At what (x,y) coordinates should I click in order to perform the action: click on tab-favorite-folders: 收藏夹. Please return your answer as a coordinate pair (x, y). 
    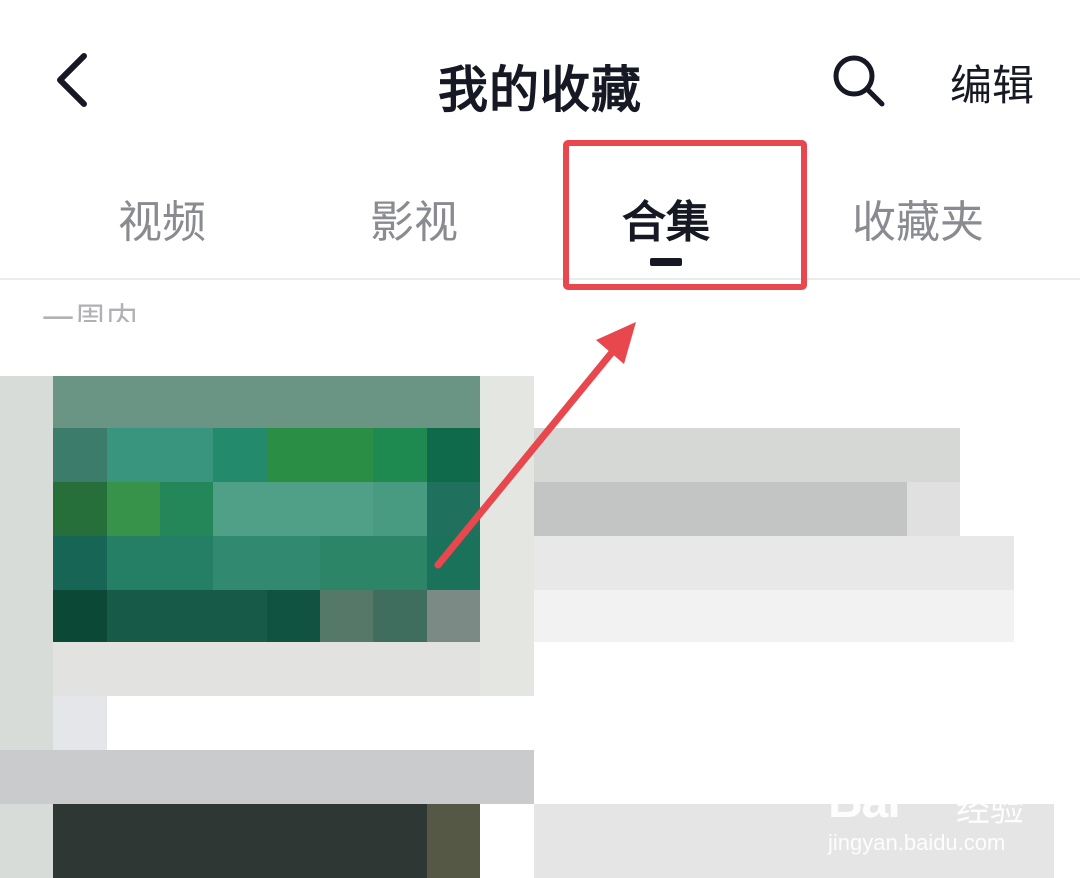
    Looking at the image, I should click on (918, 218).